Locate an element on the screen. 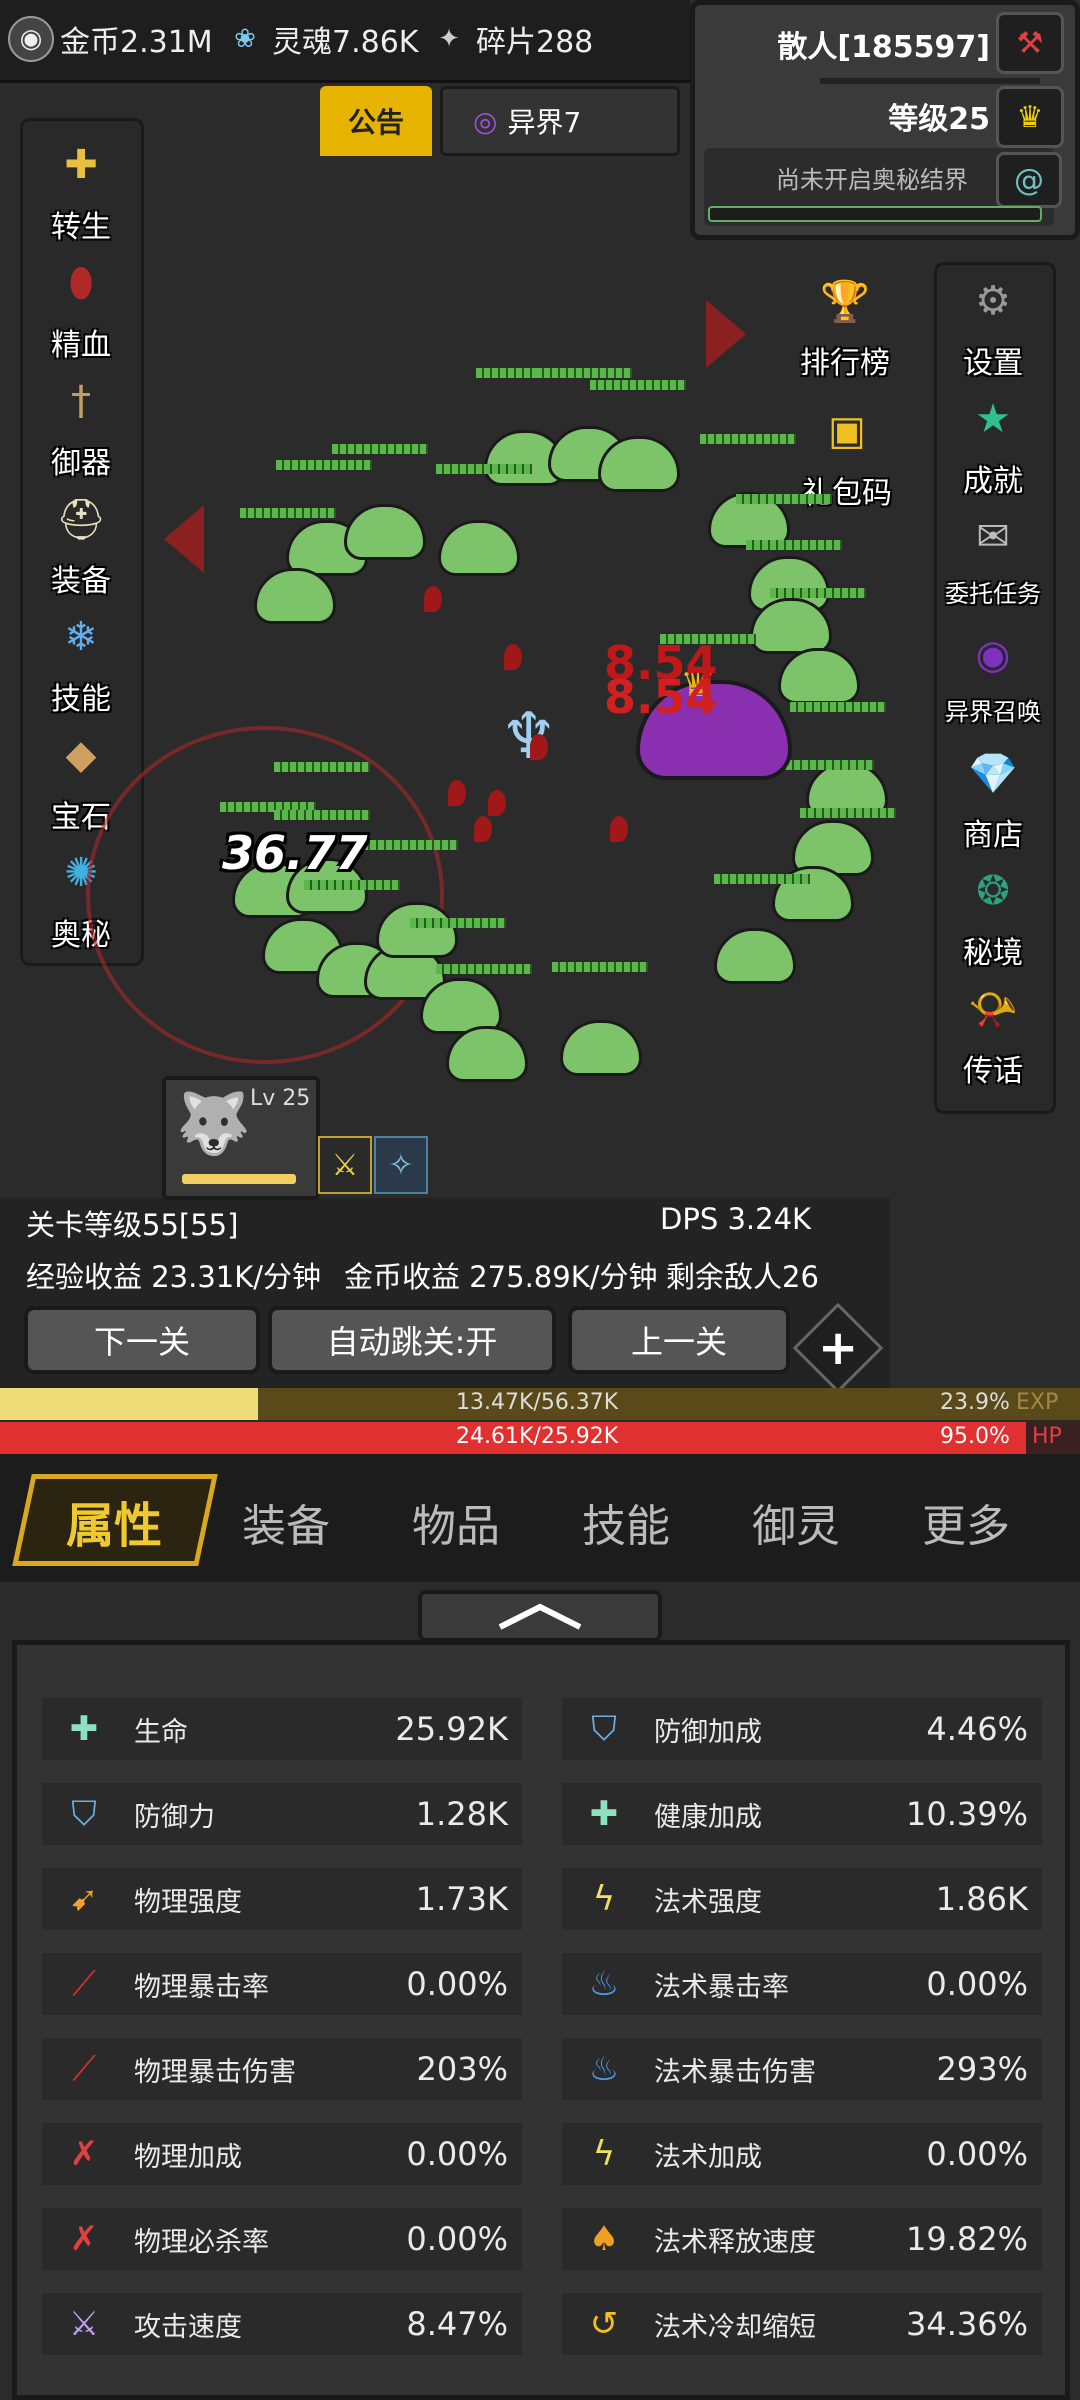 This screenshot has width=1080, height=2400. stat-name: 物理加成 is located at coordinates (188, 2157).